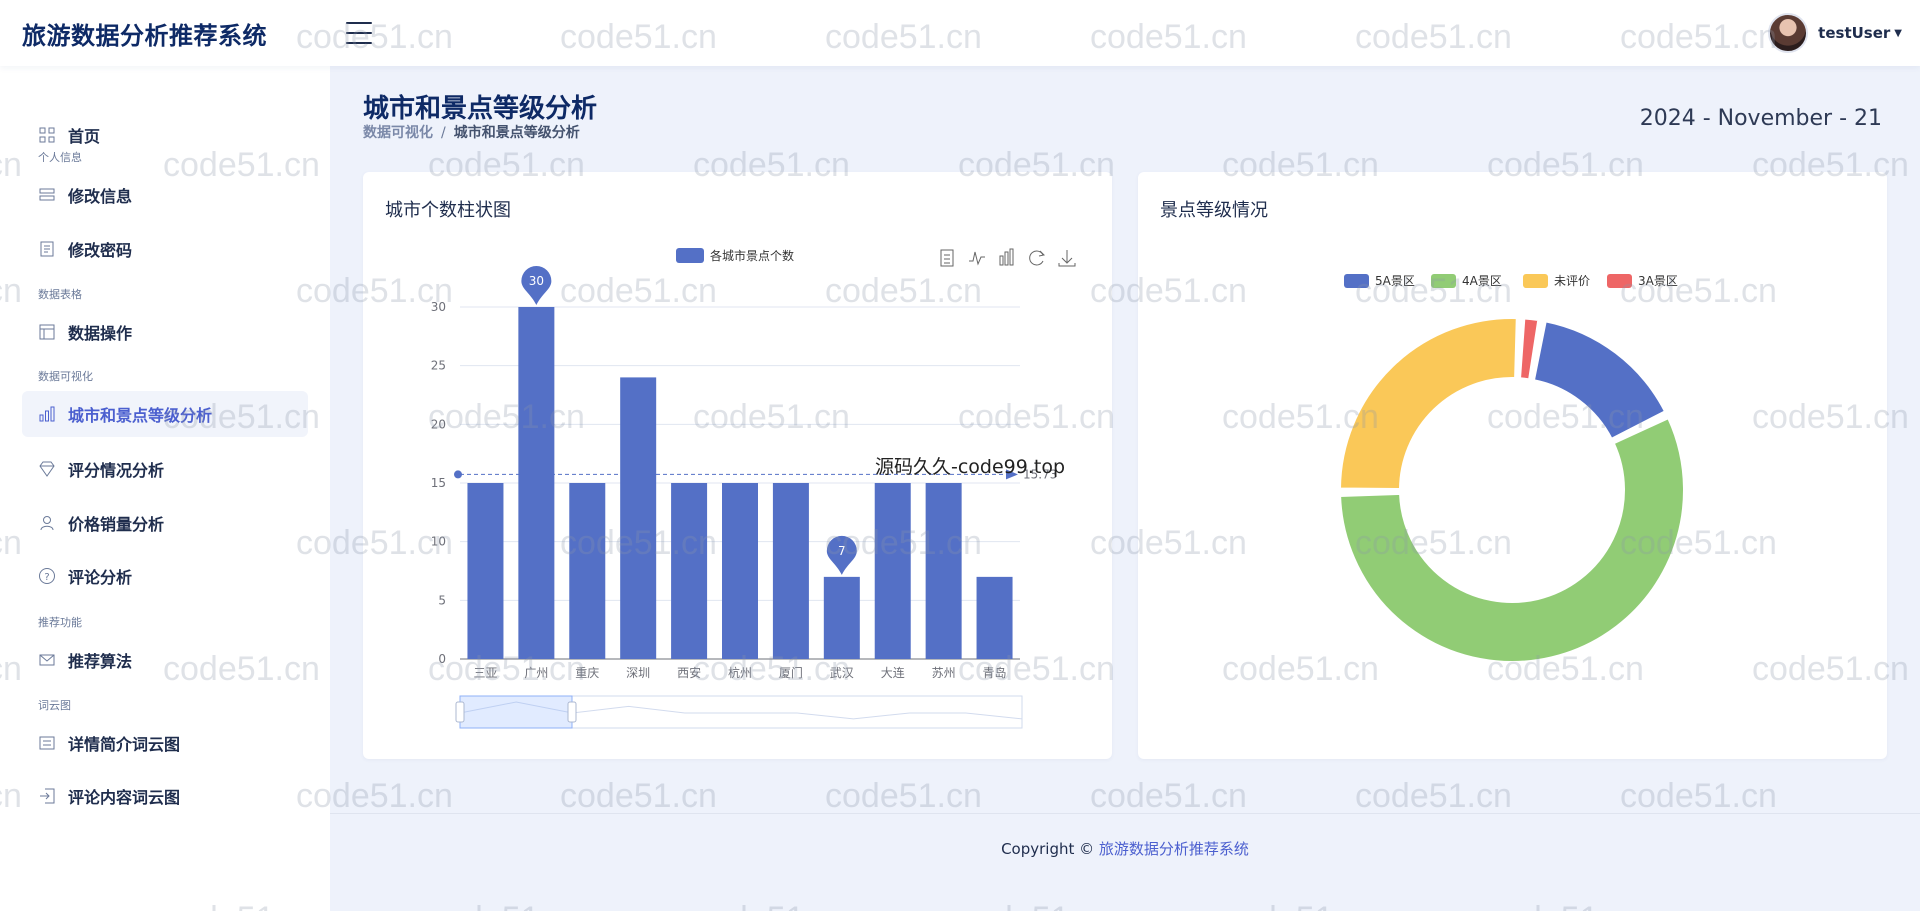  Describe the element at coordinates (1788, 33) in the screenshot. I see `avatar` at that location.